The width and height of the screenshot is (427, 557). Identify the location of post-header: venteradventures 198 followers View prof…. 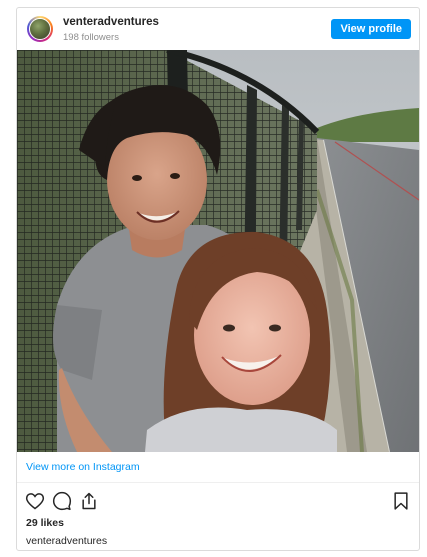
(218, 29).